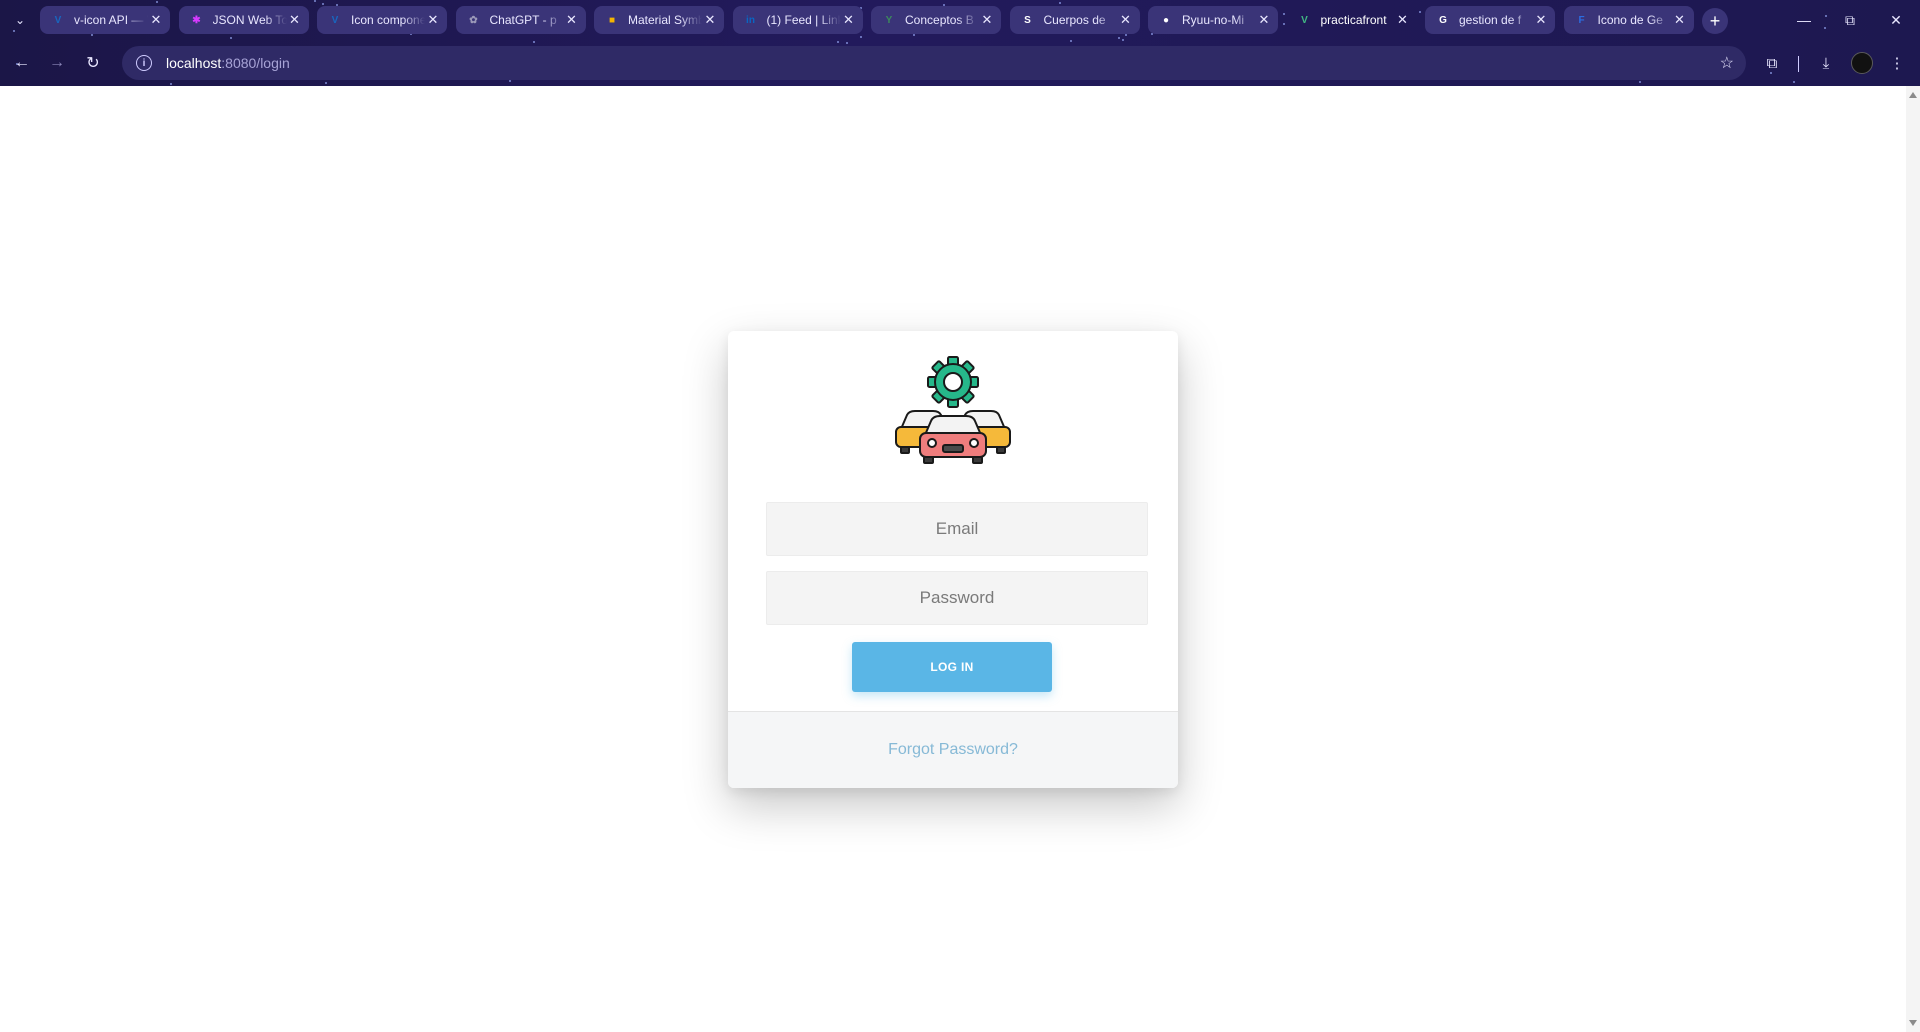 This screenshot has width=1920, height=1032. I want to click on browser-tab: Ggestion de f ✕, so click(1490, 20).